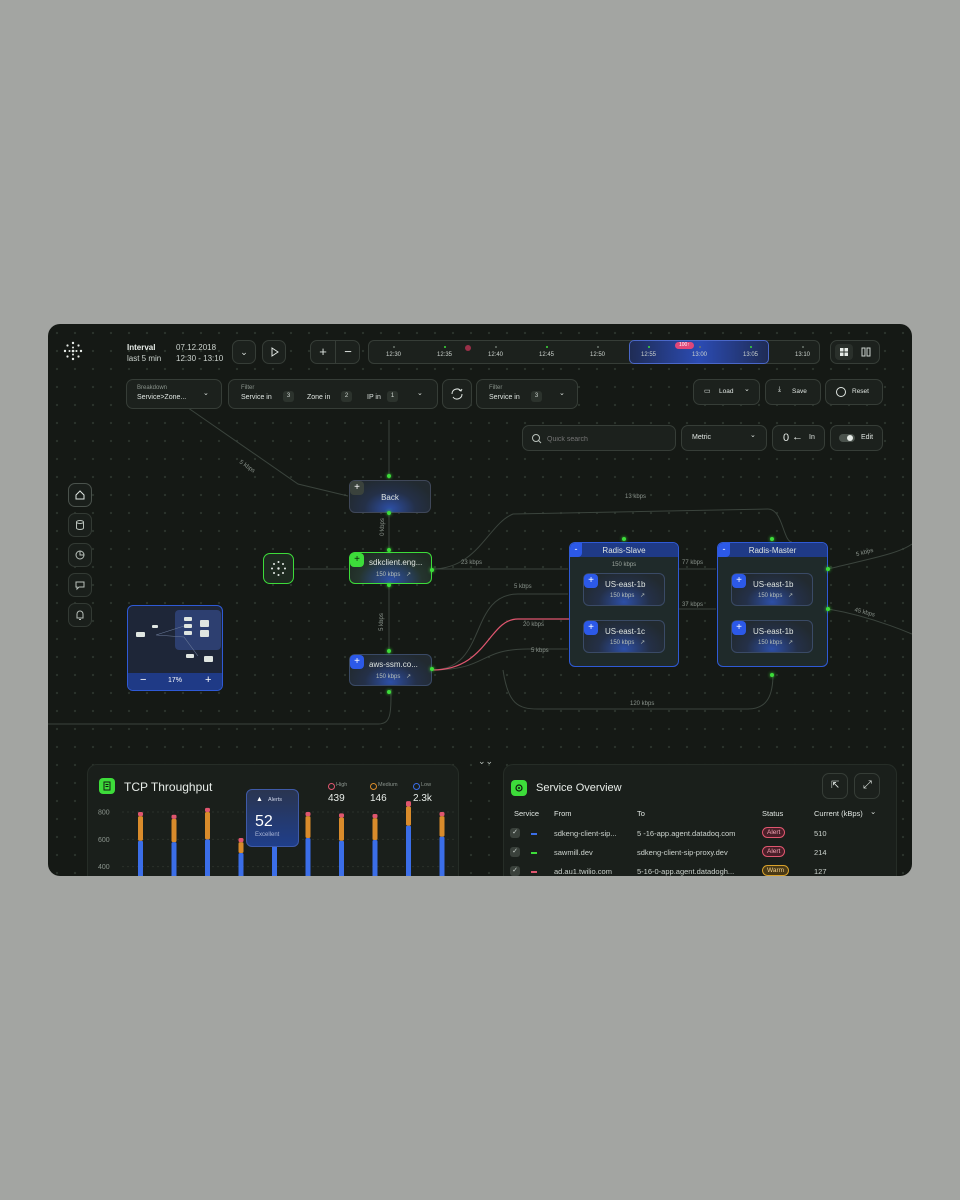  I want to click on col-service: Service, so click(526, 813).